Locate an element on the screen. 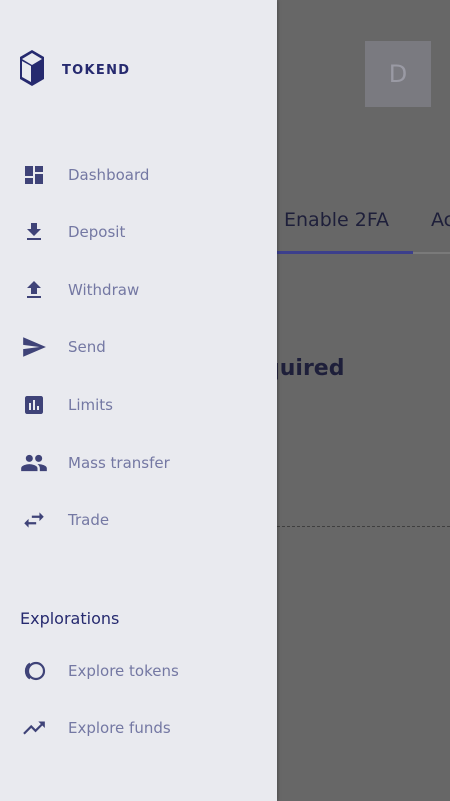 Image resolution: width=450 pixels, height=801 pixels. nav-item-label: Send is located at coordinates (87, 347).